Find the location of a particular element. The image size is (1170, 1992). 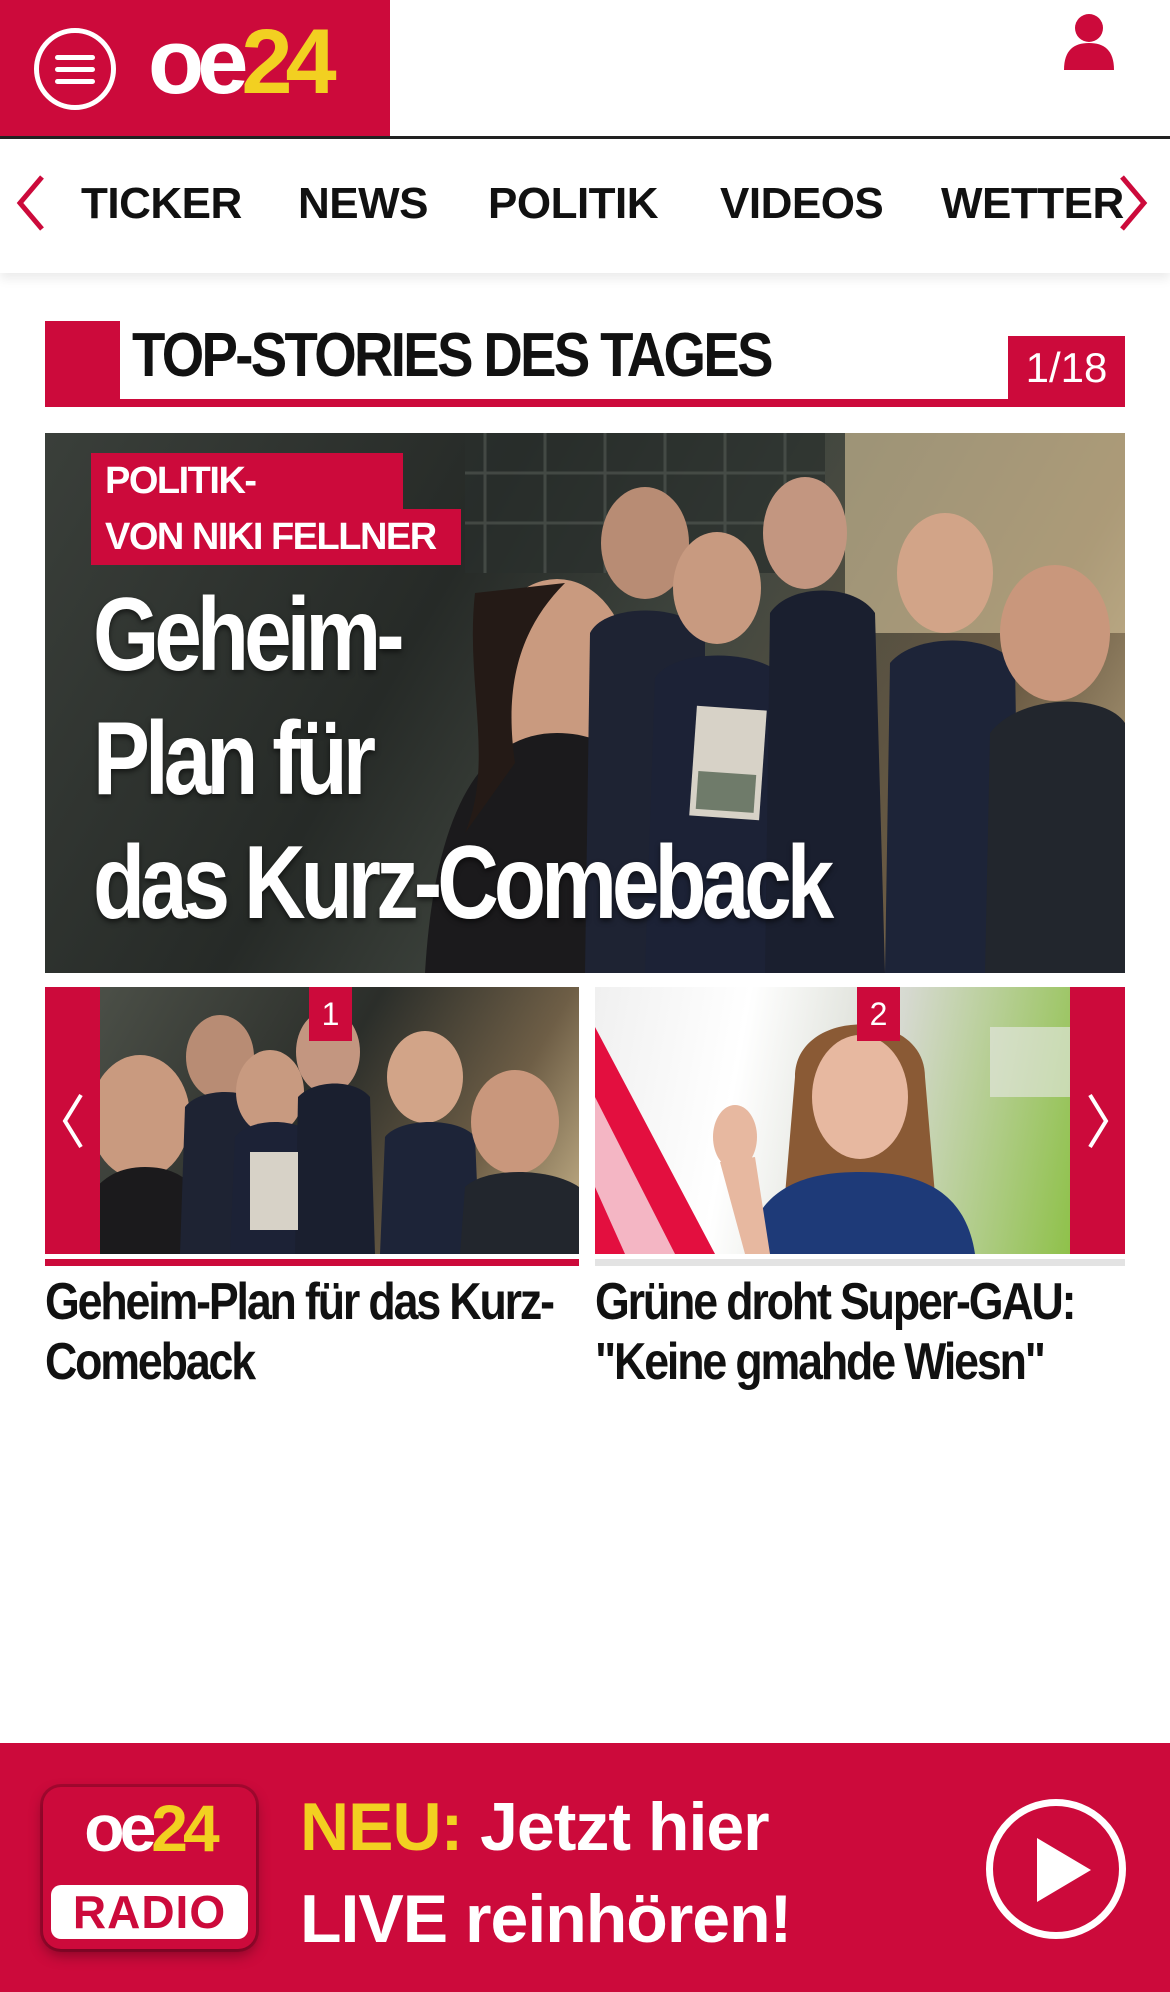

section-title: TOP-STORIES DES TAGES is located at coordinates (452, 355).